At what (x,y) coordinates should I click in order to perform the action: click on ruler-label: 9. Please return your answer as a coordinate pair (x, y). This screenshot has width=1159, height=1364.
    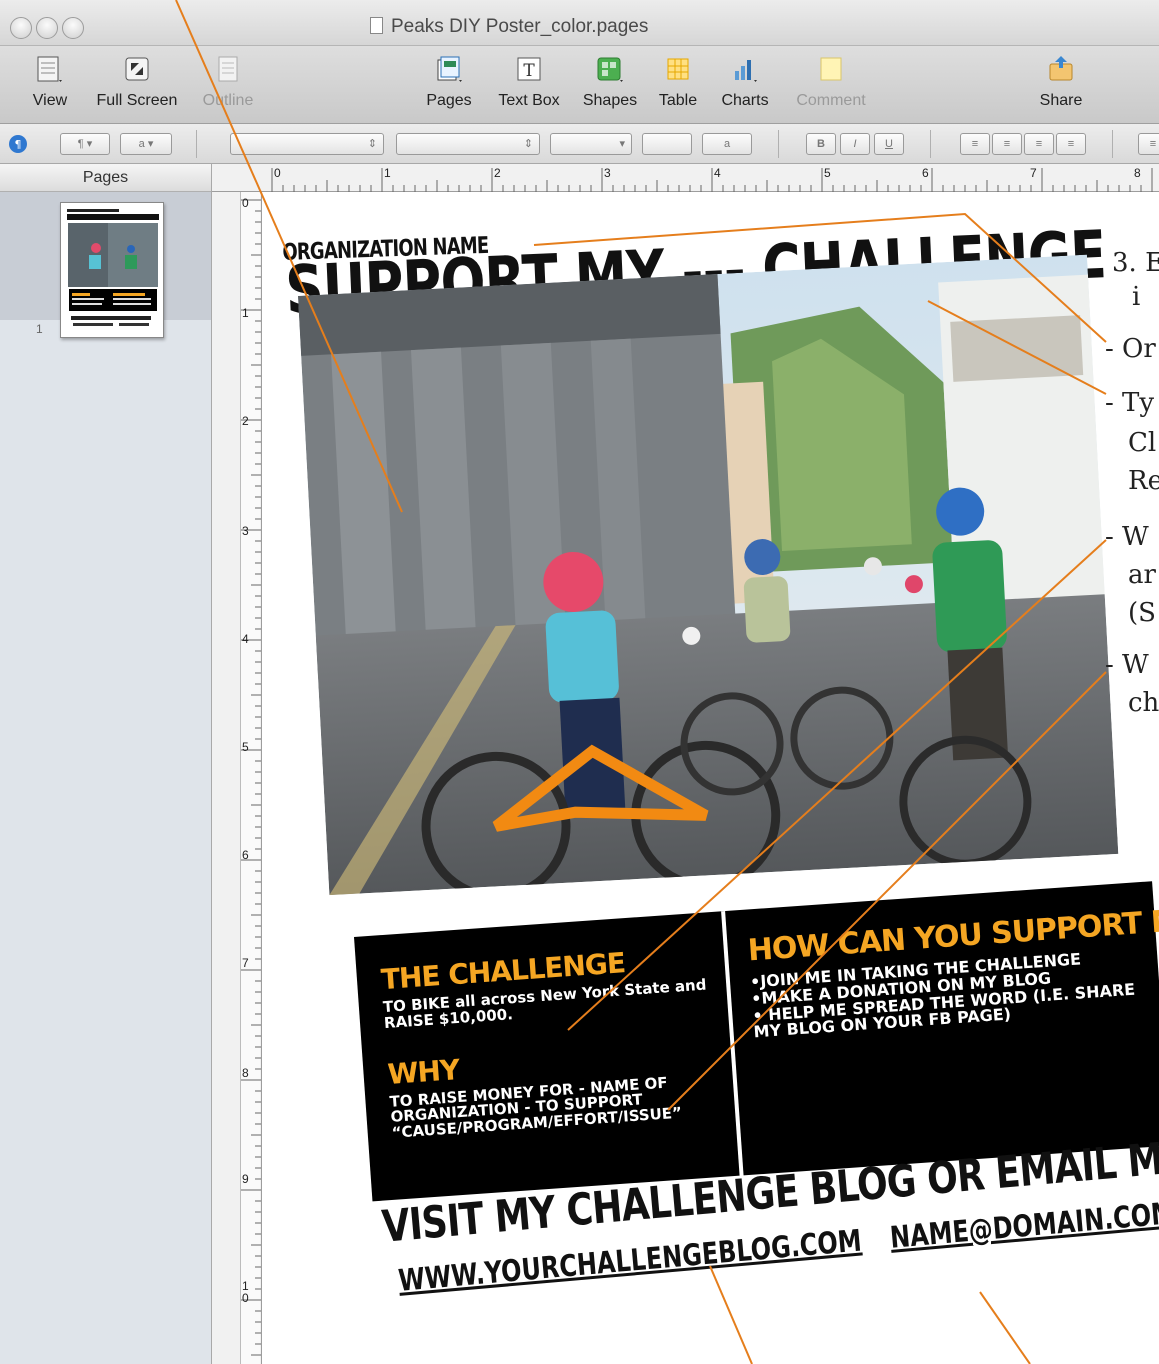
    Looking at the image, I should click on (245, 1179).